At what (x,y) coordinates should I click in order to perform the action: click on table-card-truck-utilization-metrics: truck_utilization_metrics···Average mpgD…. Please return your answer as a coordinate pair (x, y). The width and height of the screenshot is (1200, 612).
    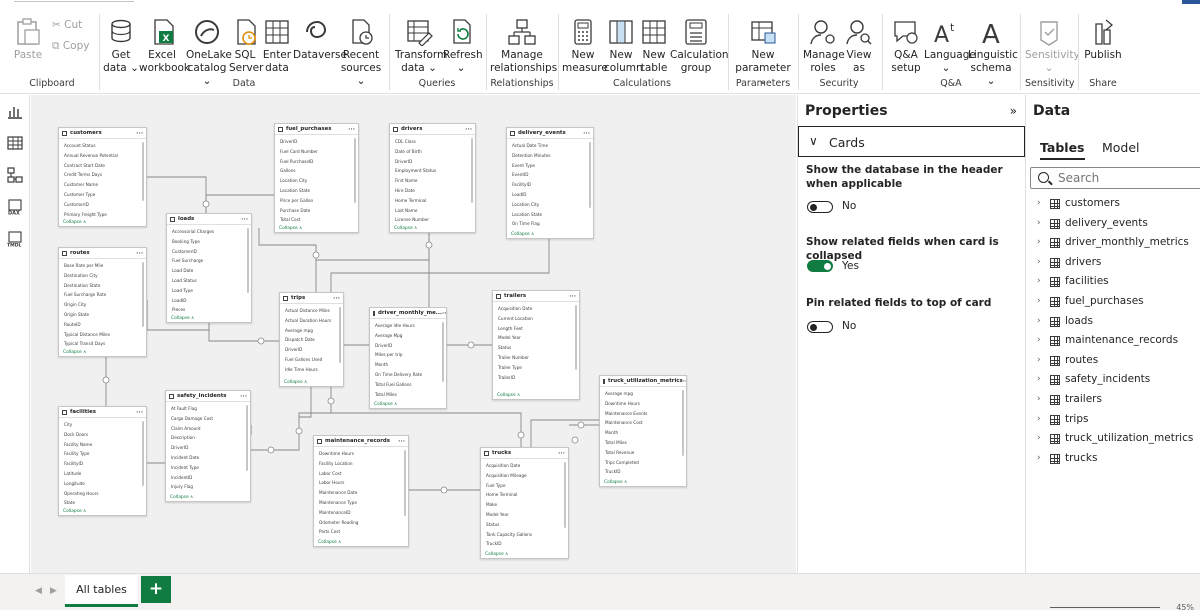
    Looking at the image, I should click on (643, 431).